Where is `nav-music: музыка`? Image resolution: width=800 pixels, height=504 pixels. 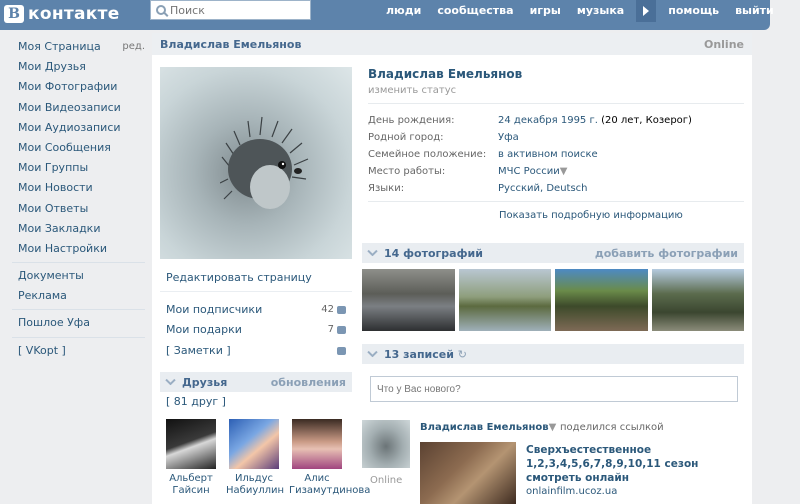 nav-music: музыка is located at coordinates (600, 11).